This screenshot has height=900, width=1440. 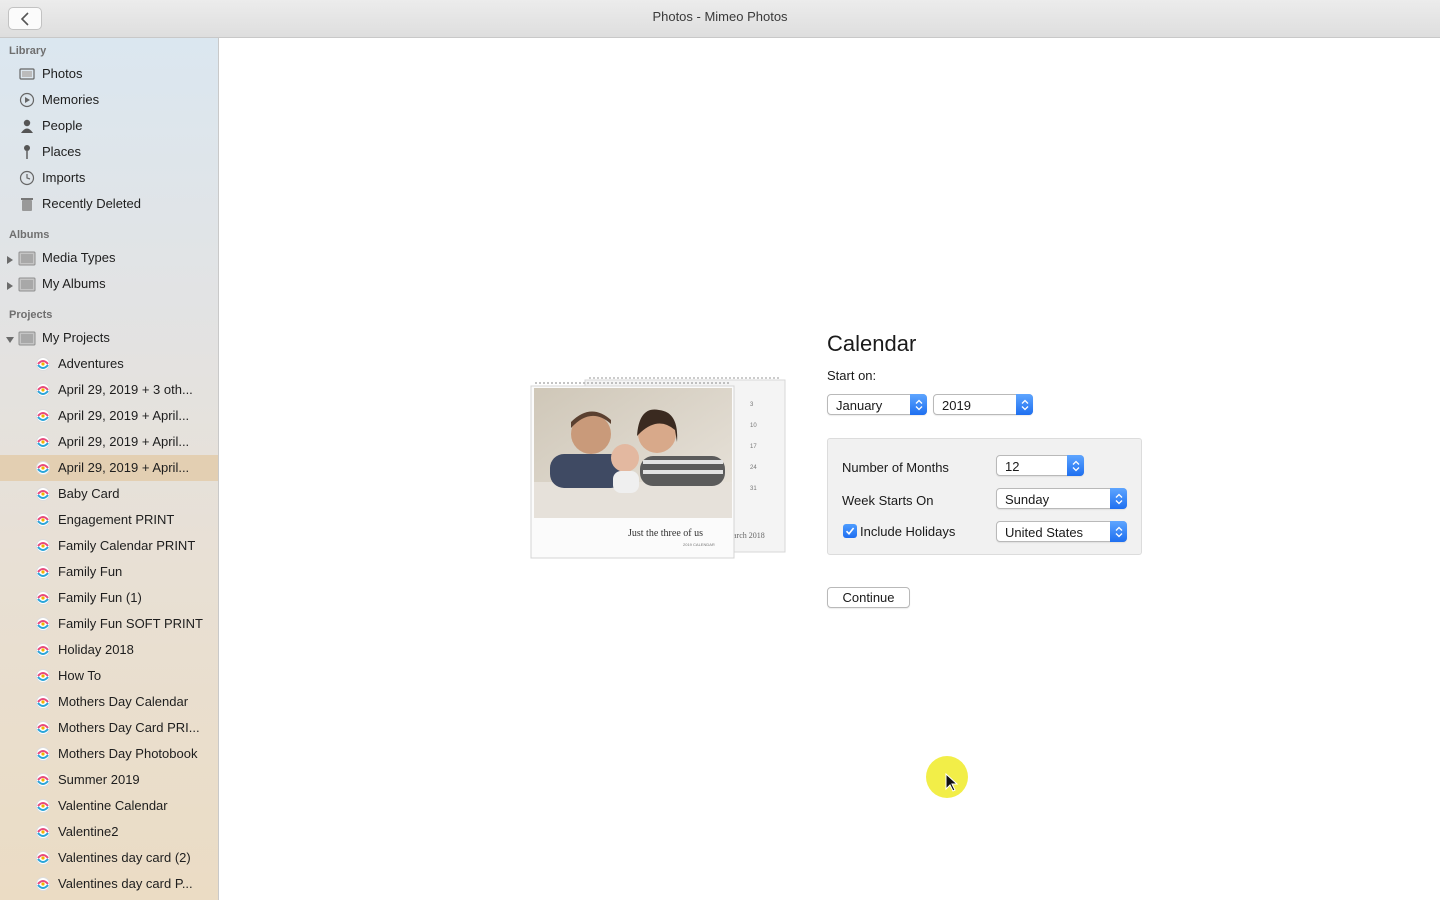 I want to click on back-page-date: 24, so click(x=753, y=468).